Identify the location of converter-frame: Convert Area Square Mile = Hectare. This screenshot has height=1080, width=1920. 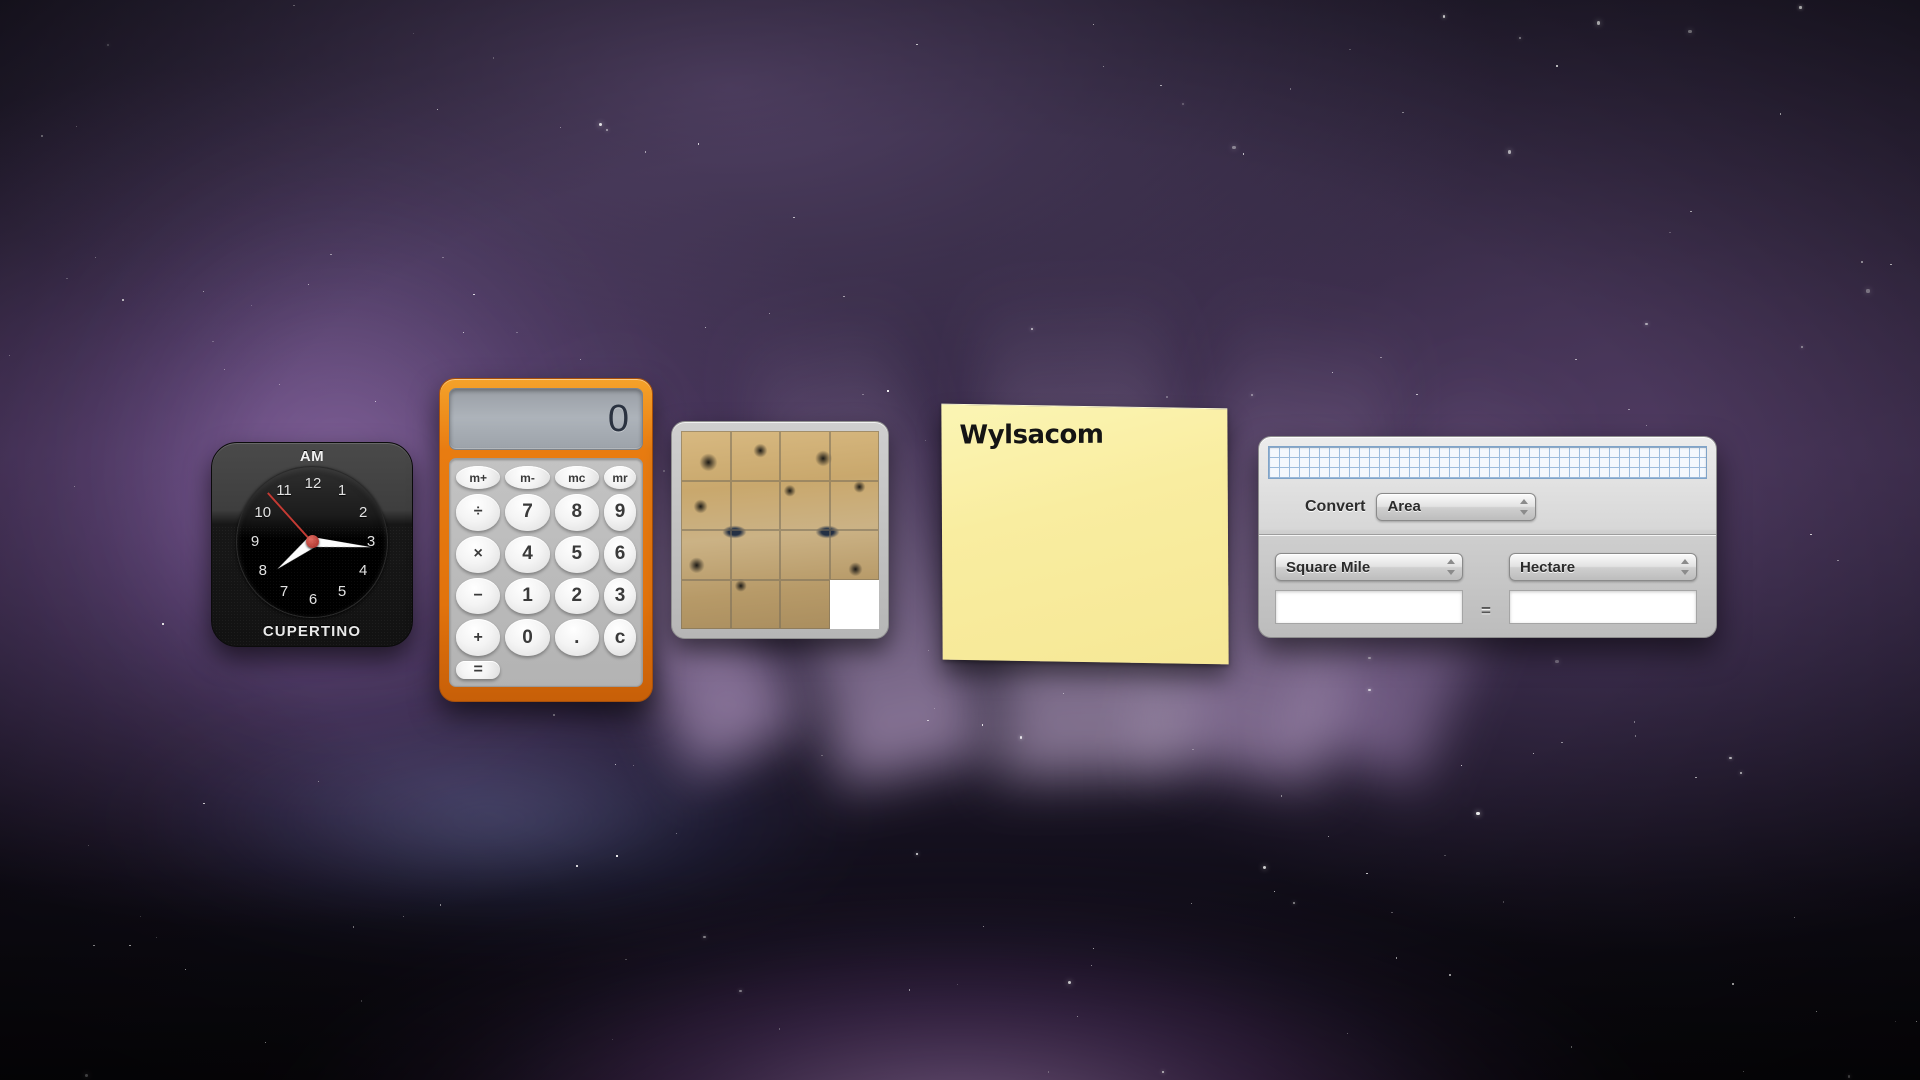
(1487, 537).